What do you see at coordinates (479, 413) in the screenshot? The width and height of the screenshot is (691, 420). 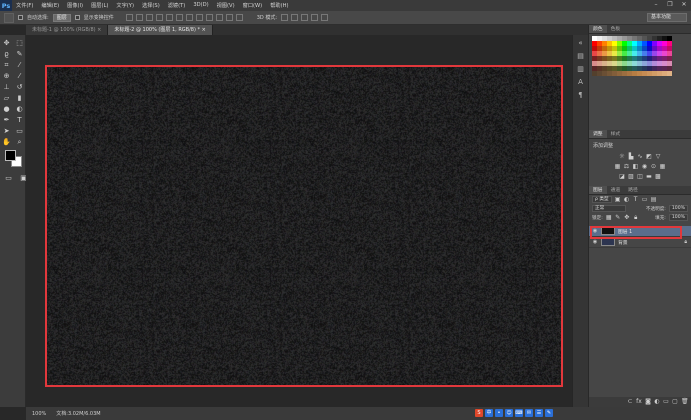 I see `ime-tray-icon: S` at bounding box center [479, 413].